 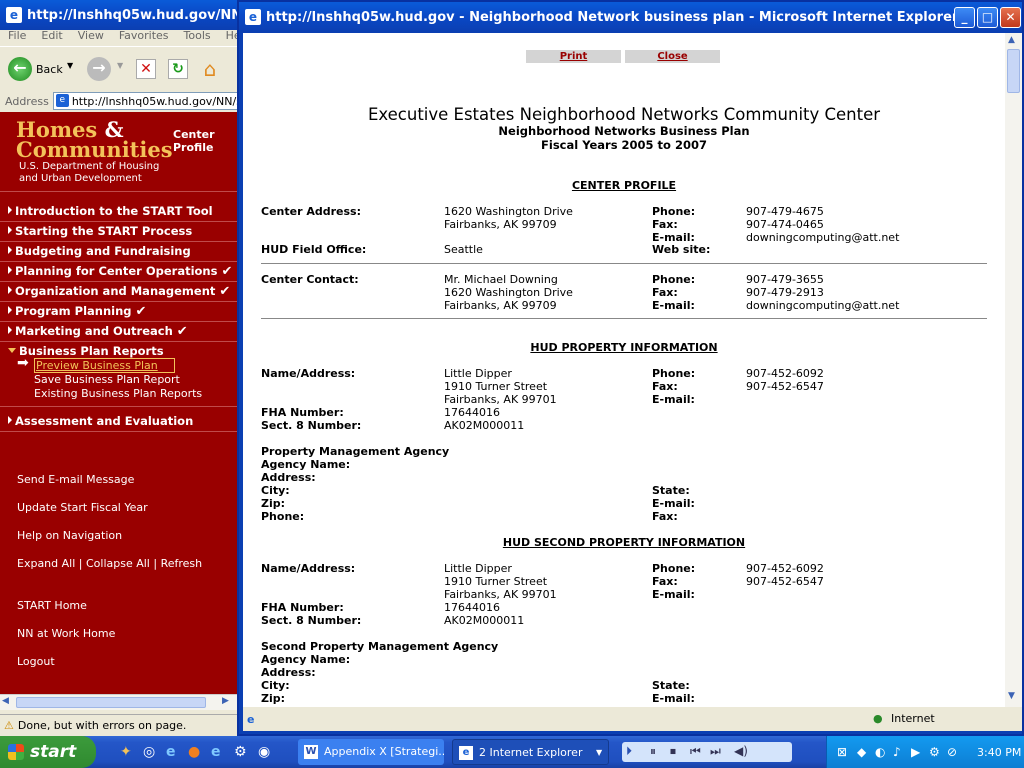 I want to click on nav-item-marketing: Marketing and Outreach ✔, so click(x=98, y=331).